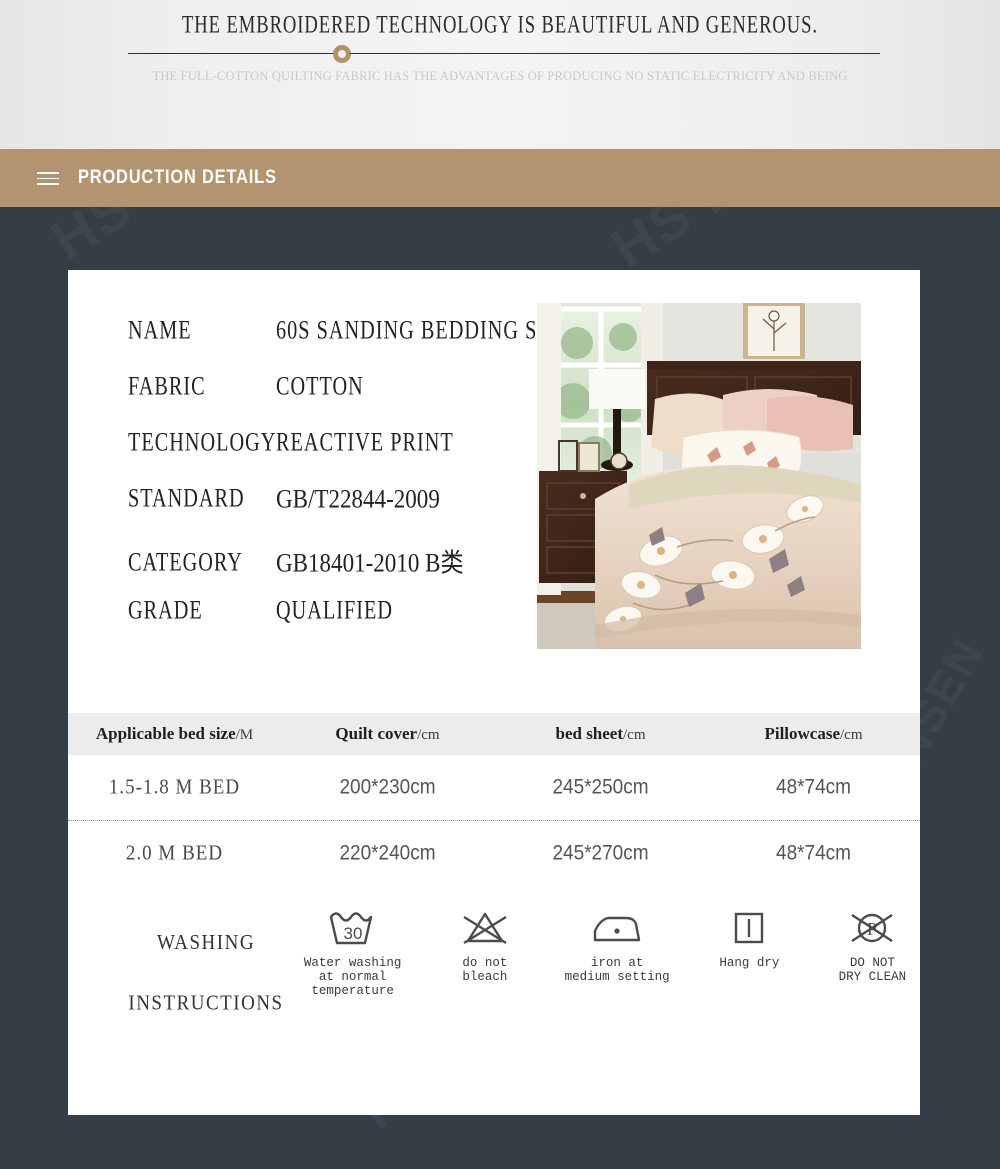 The width and height of the screenshot is (1000, 1169). Describe the element at coordinates (749, 963) in the screenshot. I see `washing-symbol-caption: Hang dry` at that location.